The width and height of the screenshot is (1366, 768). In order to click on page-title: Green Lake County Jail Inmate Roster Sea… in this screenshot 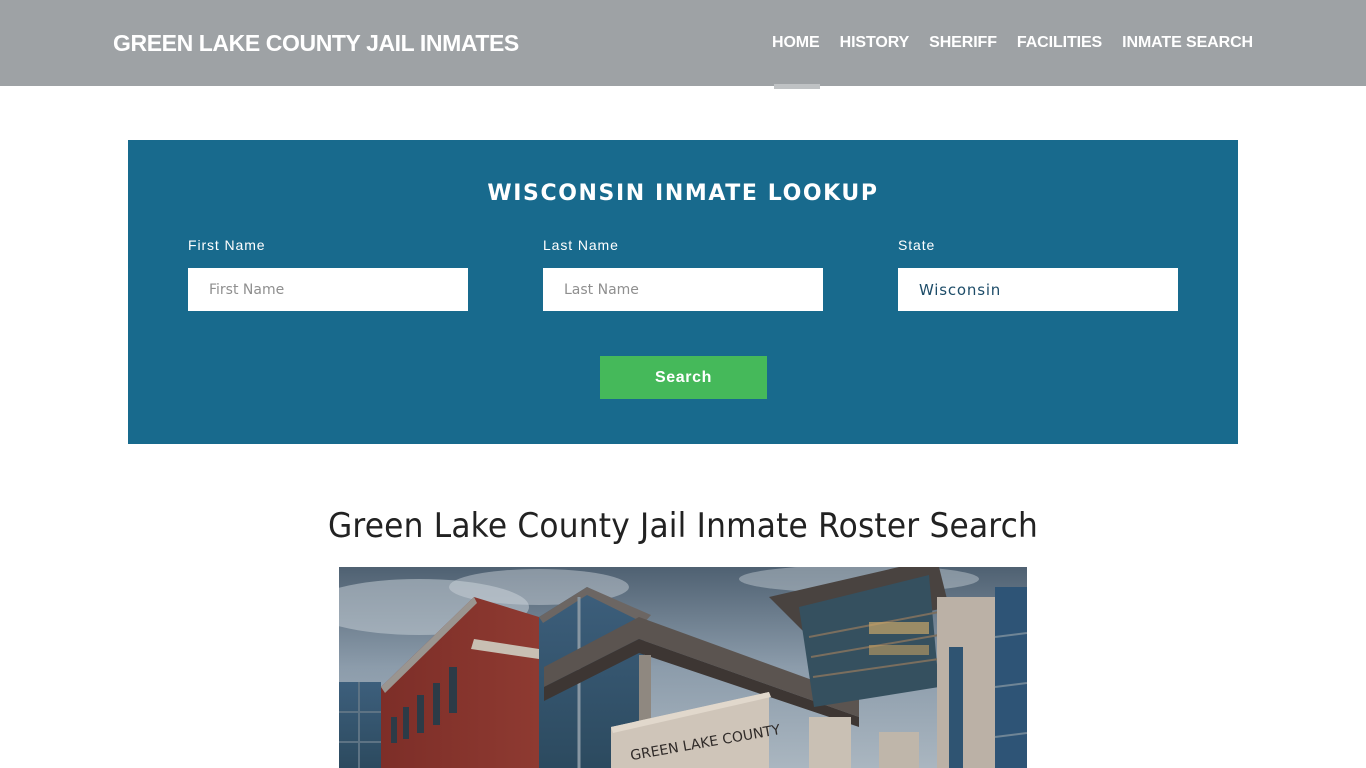, I will do `click(683, 526)`.